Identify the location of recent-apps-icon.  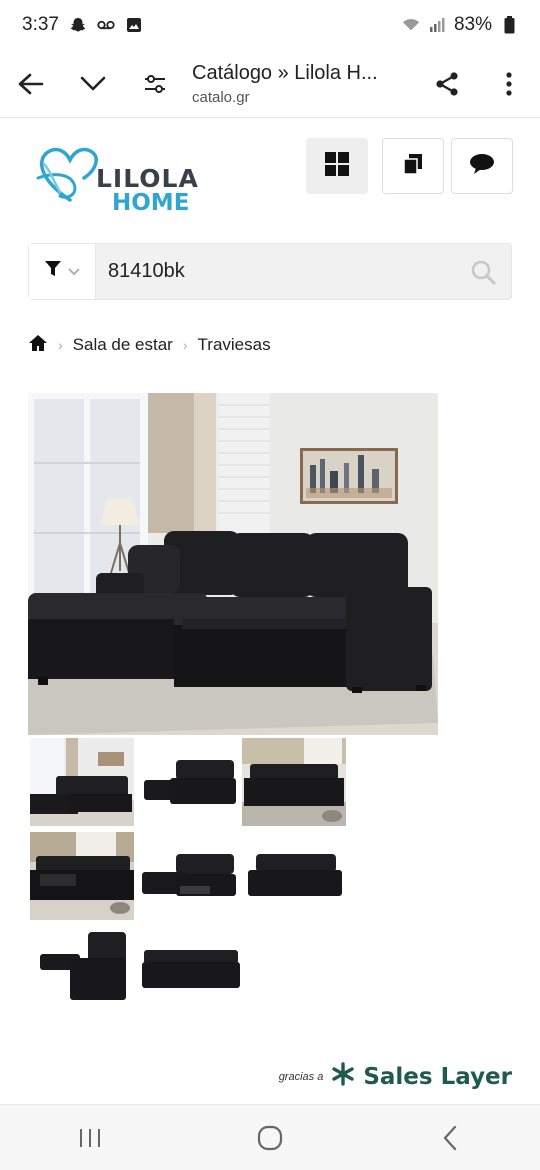
(90, 1138).